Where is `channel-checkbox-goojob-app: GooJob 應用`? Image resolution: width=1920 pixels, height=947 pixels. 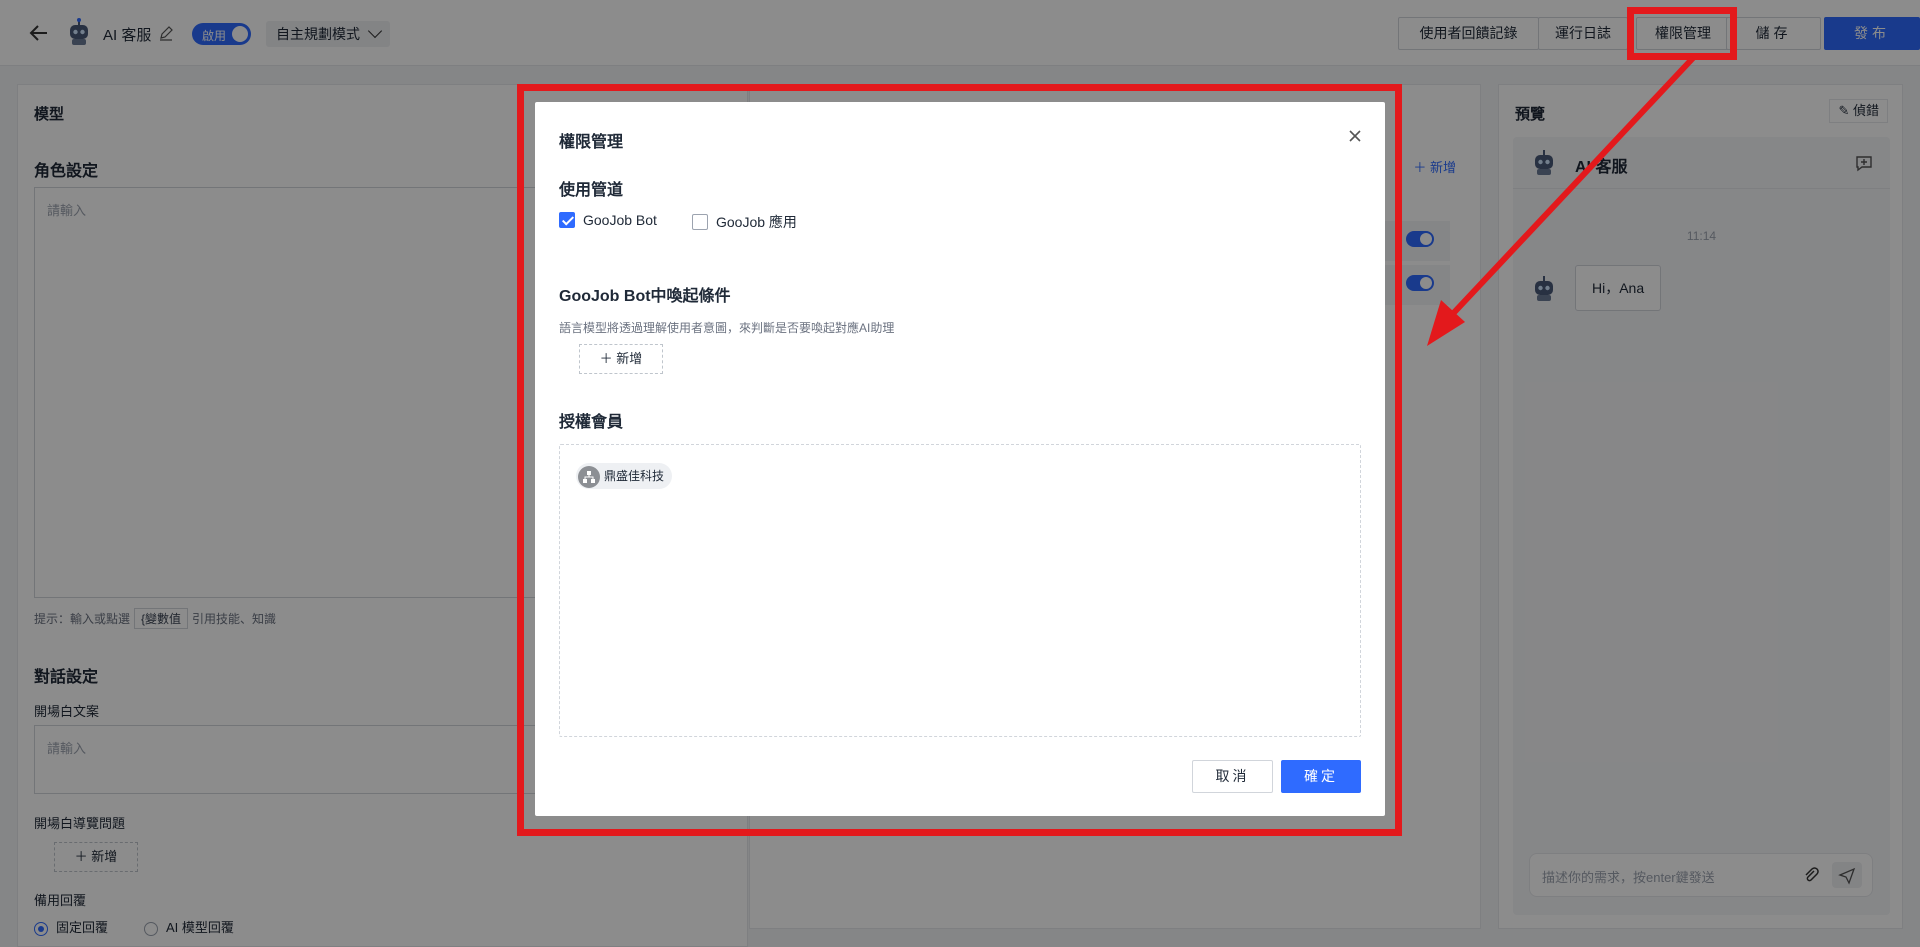 channel-checkbox-goojob-app: GooJob 應用 is located at coordinates (744, 222).